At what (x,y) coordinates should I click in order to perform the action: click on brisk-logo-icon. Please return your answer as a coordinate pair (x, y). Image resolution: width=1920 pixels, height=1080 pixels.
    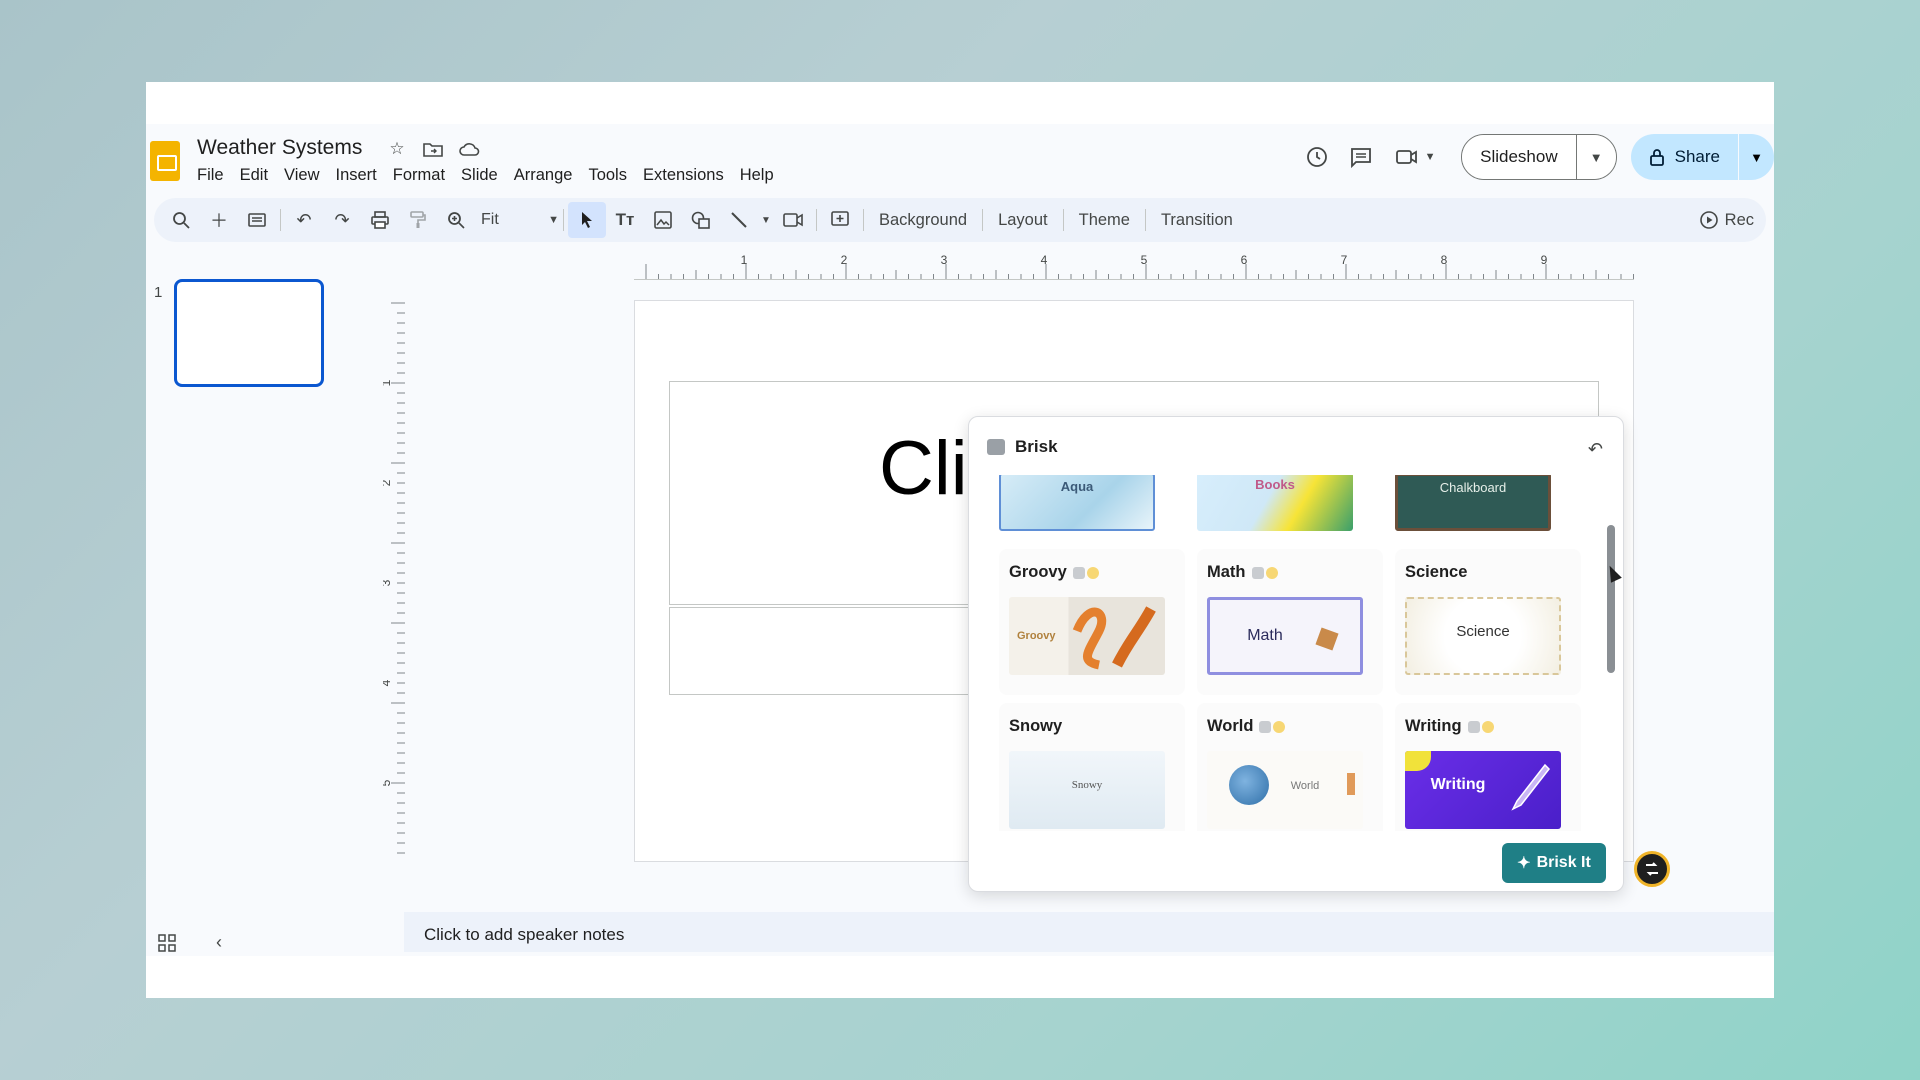
    Looking at the image, I should click on (996, 447).